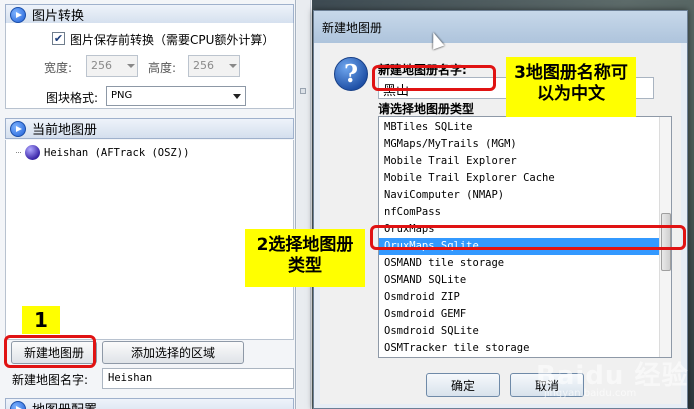 This screenshot has width=694, height=409. I want to click on add-selection-button: 添加选择的区域, so click(173, 352).